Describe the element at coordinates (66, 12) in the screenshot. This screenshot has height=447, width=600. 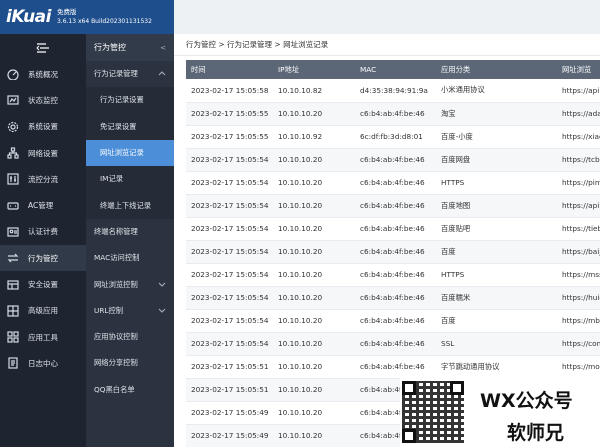
I see `edition-label: 免费版` at that location.